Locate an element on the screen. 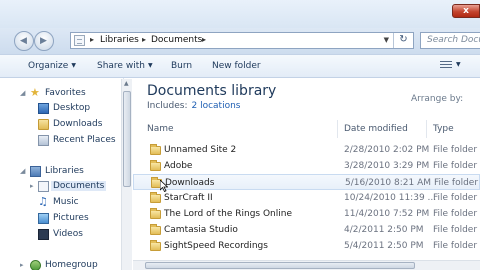  file-date: 5/4/2011 2:50 PM is located at coordinates (384, 246).